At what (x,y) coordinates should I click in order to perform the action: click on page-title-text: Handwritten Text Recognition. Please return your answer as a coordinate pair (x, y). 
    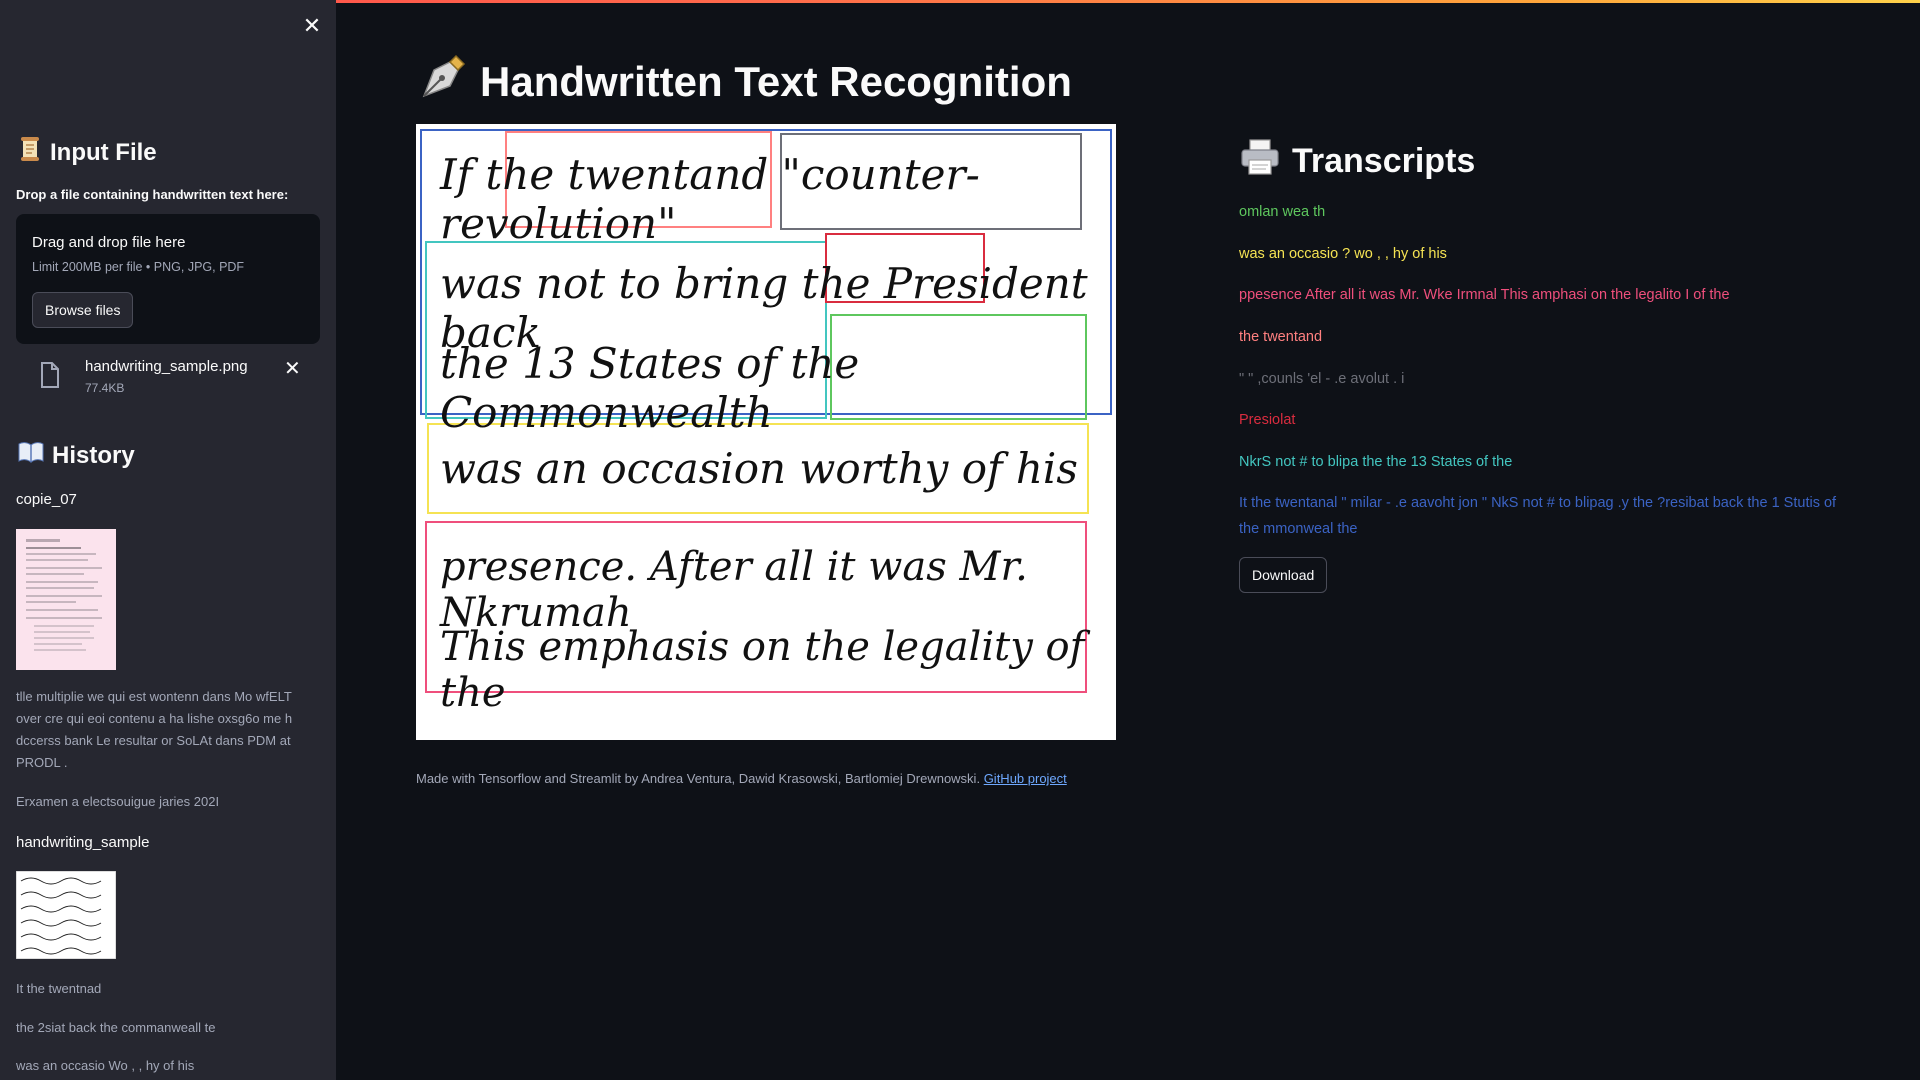
    Looking at the image, I should click on (776, 81).